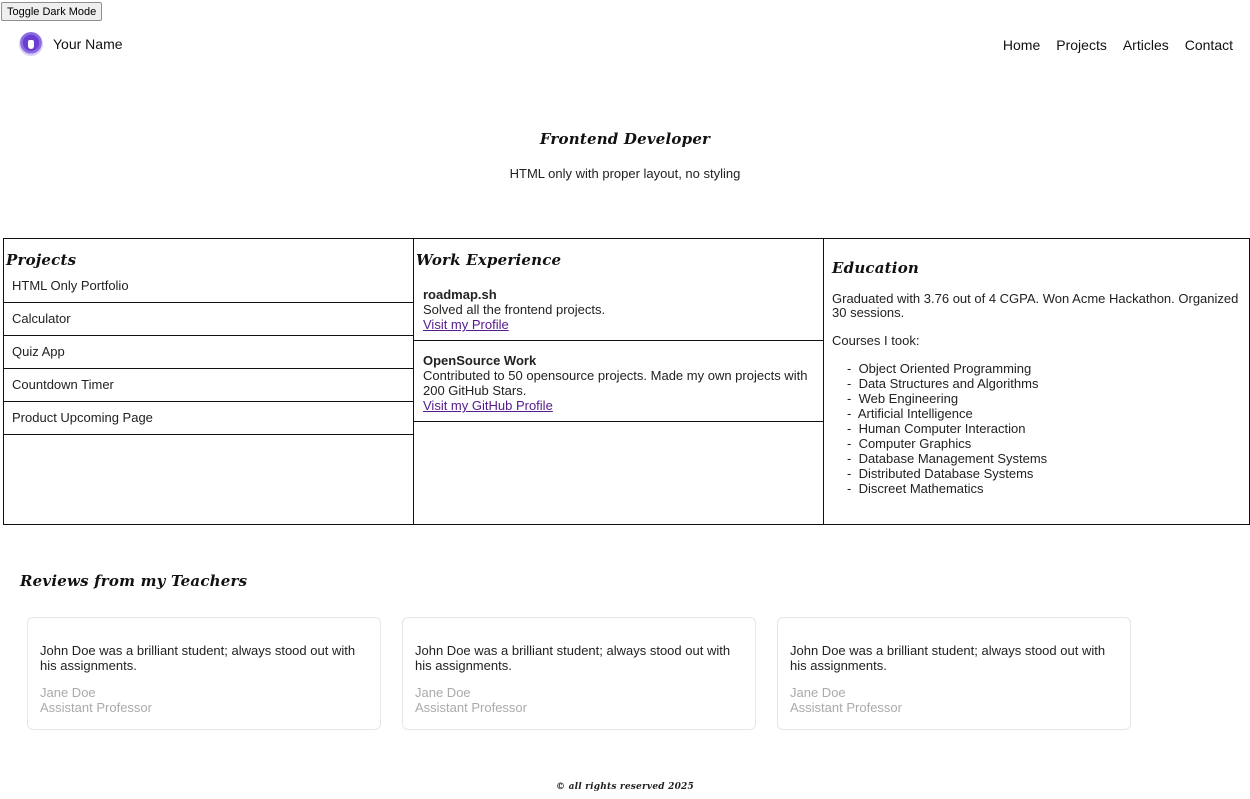 This screenshot has height=799, width=1250. Describe the element at coordinates (52, 11) in the screenshot. I see `toggle-dark-mode-button: Toggle Dark Mode` at that location.